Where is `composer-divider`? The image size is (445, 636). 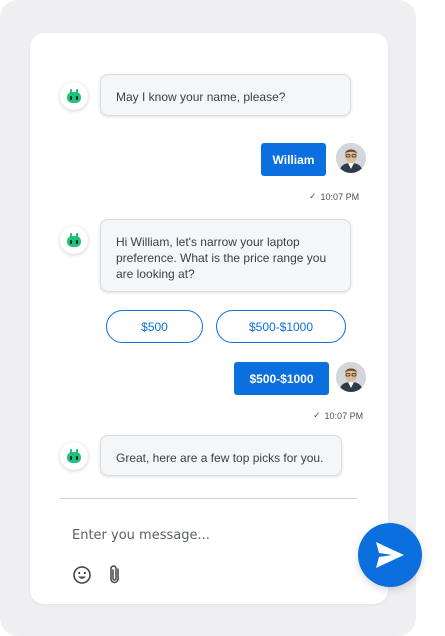
composer-divider is located at coordinates (208, 498).